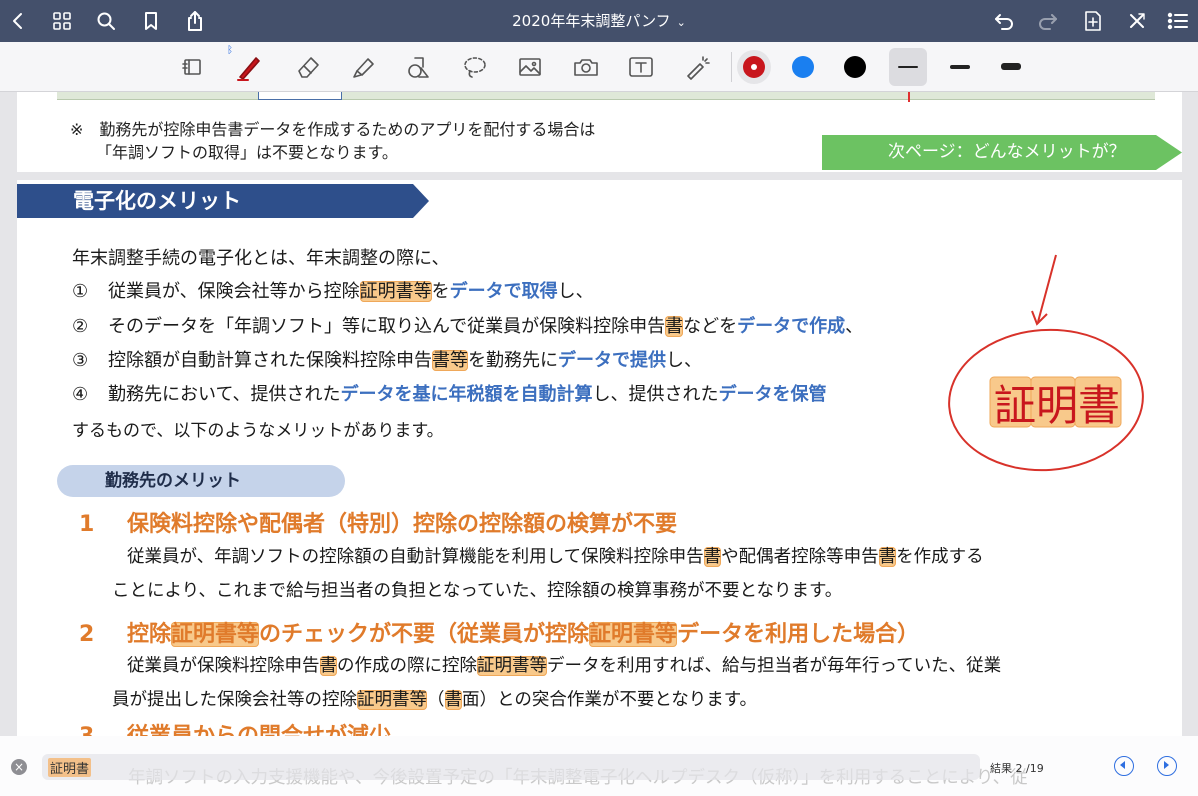  Describe the element at coordinates (503, 291) in the screenshot. I see `emphasis-text: データで取得` at that location.